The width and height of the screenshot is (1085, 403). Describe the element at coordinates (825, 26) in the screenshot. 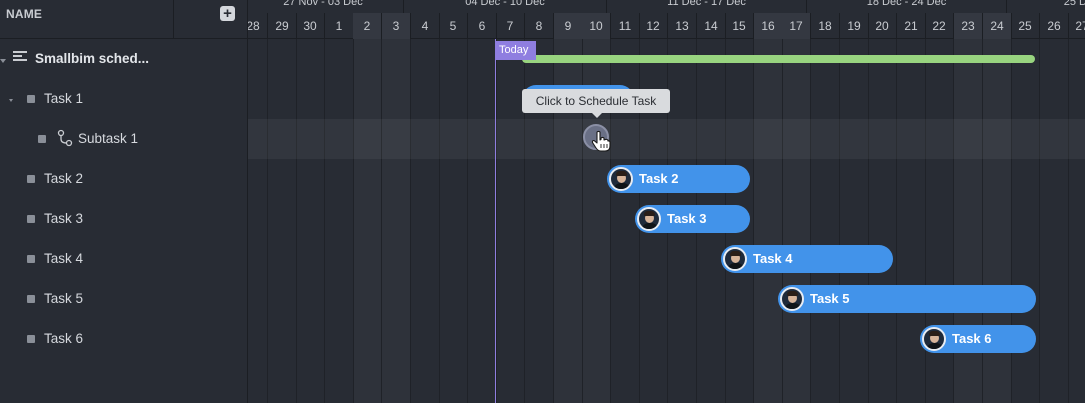

I see `day-cell: 18` at that location.